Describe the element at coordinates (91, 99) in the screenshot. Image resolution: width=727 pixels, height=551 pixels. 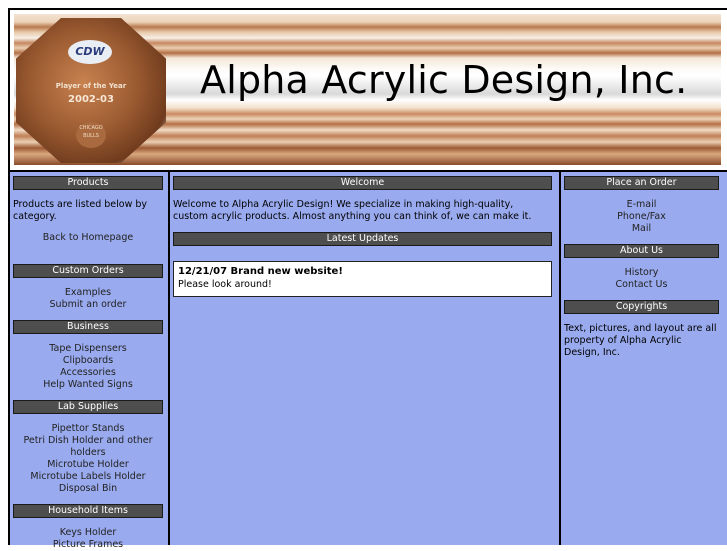
I see `award-year: 2002-03` at that location.